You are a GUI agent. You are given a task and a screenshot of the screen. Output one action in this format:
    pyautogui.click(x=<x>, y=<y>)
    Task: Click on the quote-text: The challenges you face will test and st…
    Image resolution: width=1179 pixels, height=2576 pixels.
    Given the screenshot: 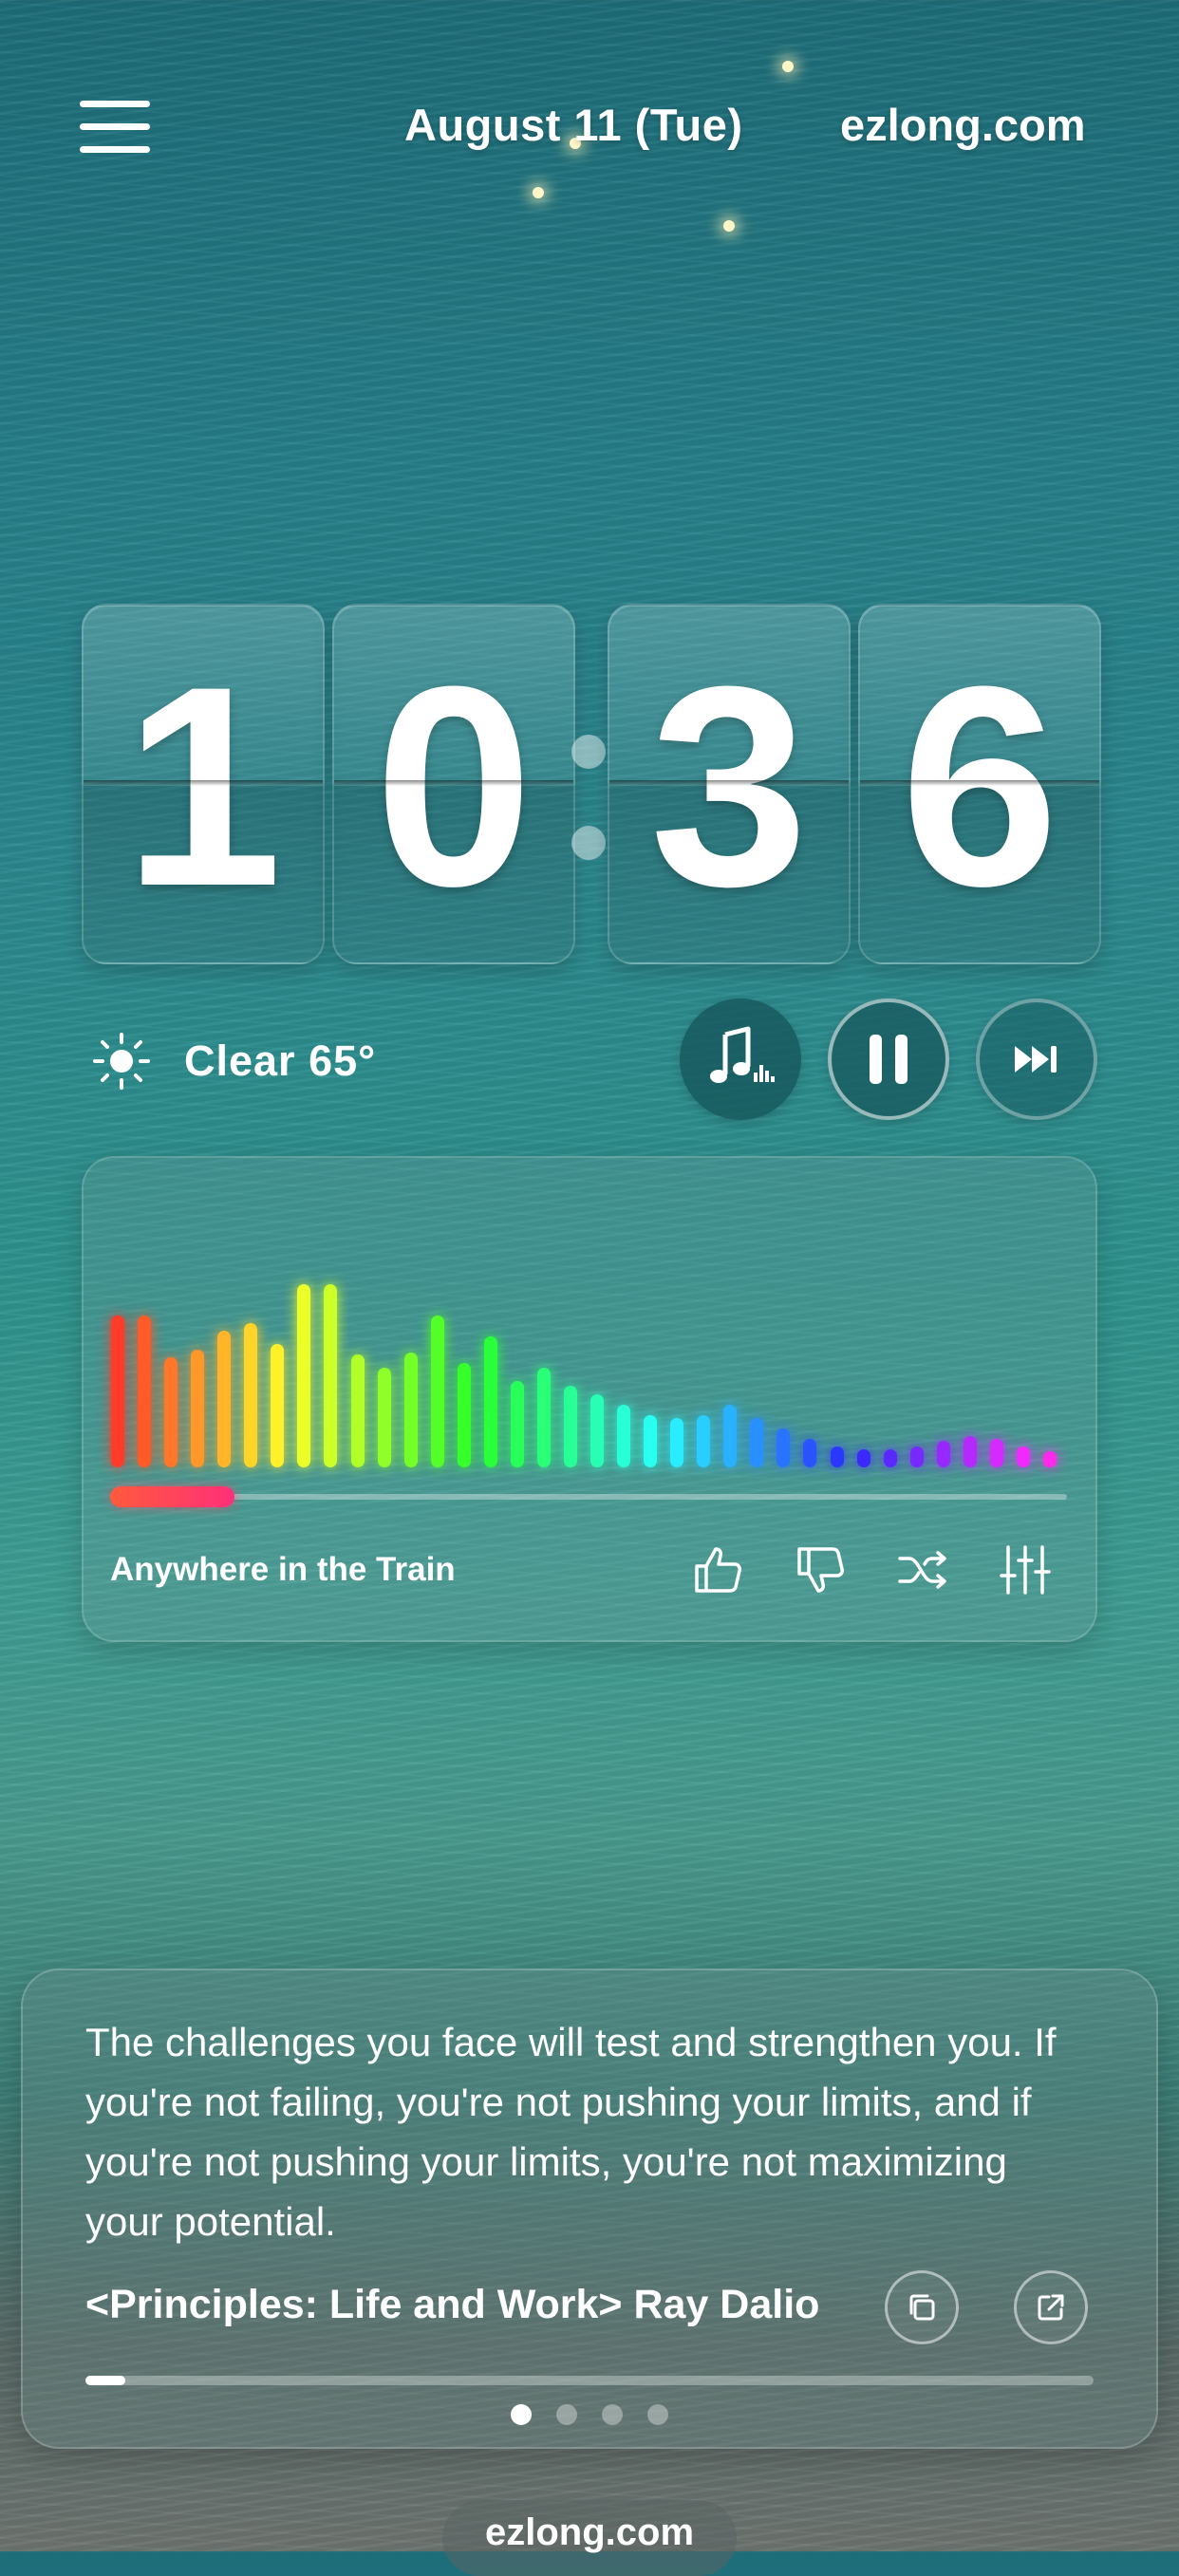 What is the action you would take?
    pyautogui.click(x=571, y=2132)
    